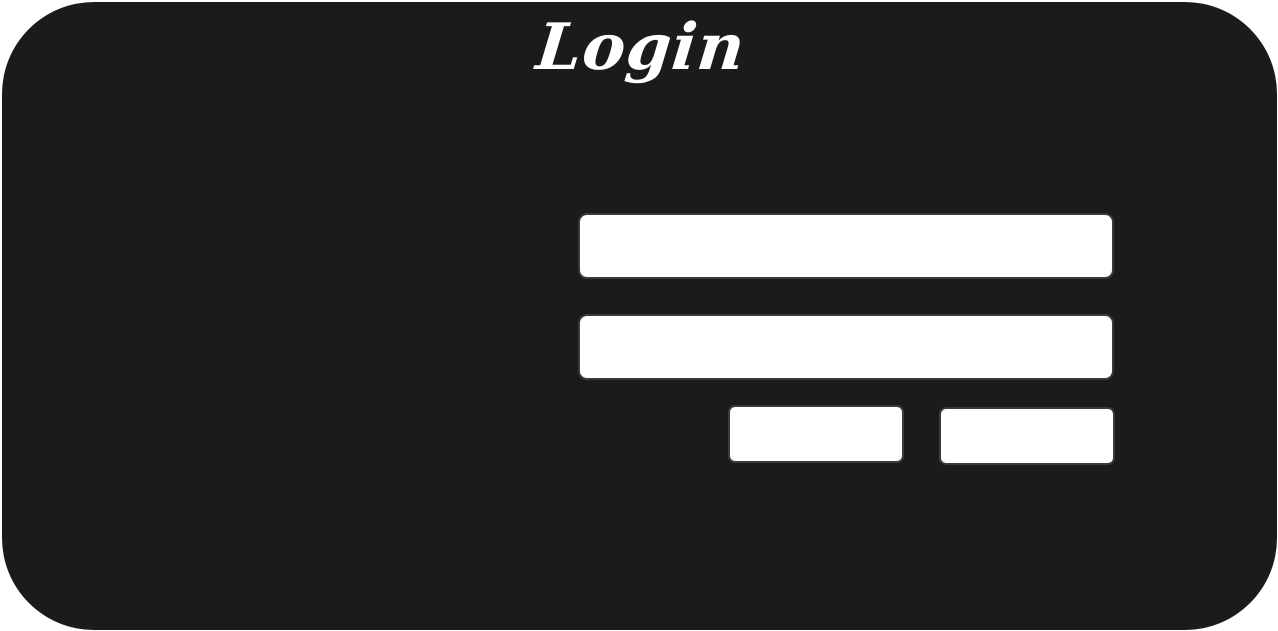 The image size is (1278, 631). Describe the element at coordinates (641, 47) in the screenshot. I see `login-title: Login` at that location.